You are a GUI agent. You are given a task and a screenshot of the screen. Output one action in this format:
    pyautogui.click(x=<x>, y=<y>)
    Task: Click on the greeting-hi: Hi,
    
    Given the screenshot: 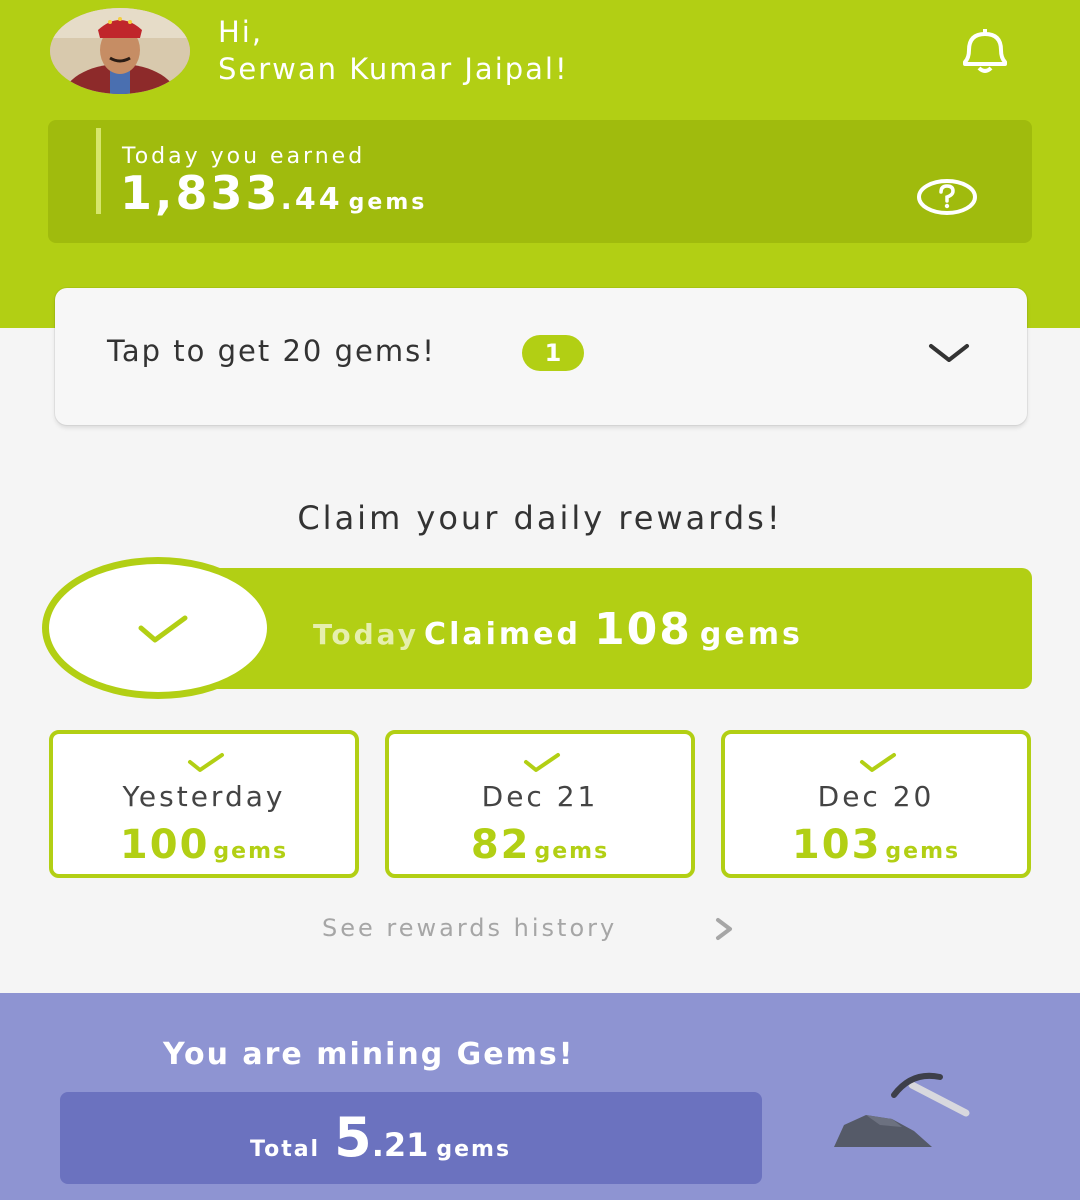 What is the action you would take?
    pyautogui.click(x=241, y=32)
    